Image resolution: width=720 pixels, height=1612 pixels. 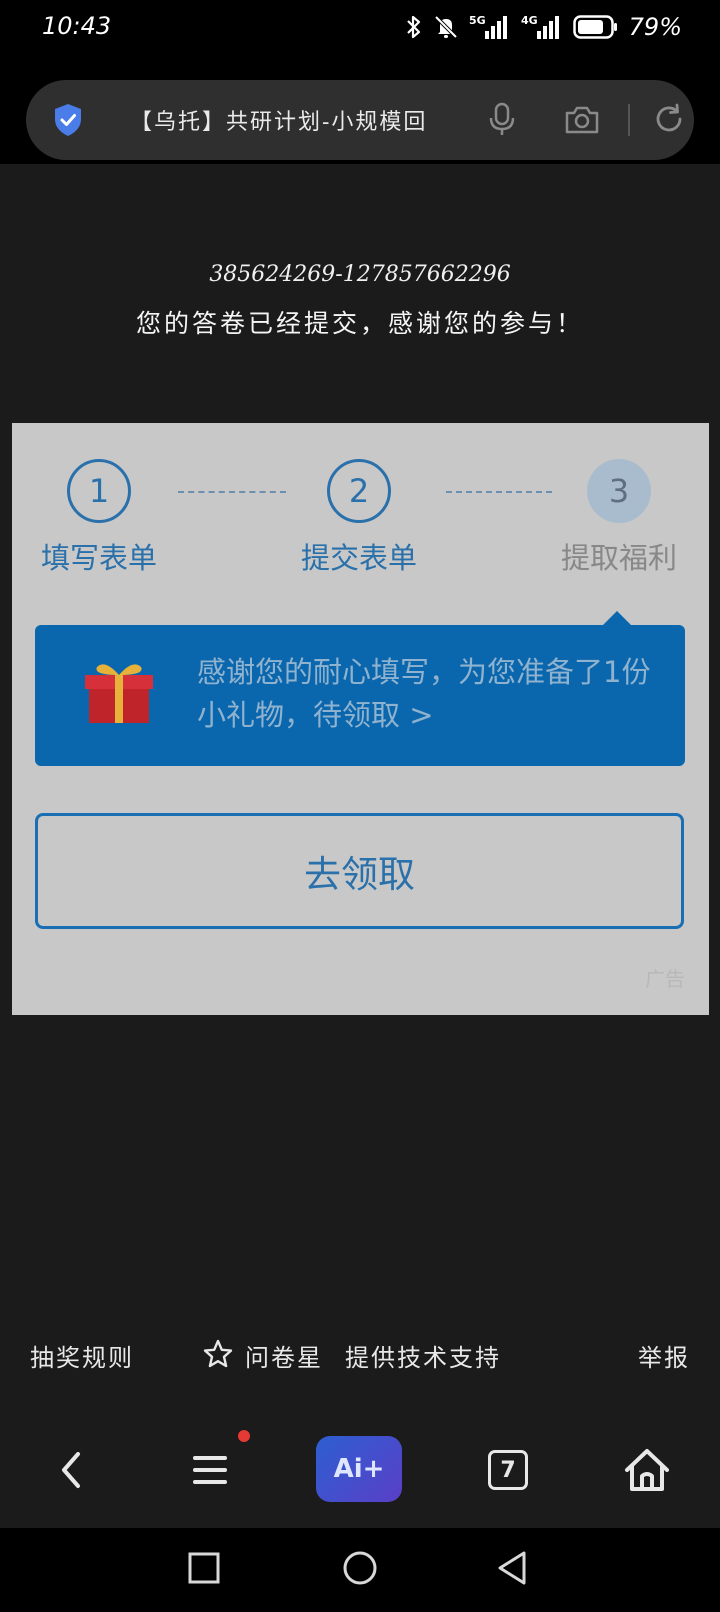 What do you see at coordinates (446, 27) in the screenshot?
I see `mute-icon` at bounding box center [446, 27].